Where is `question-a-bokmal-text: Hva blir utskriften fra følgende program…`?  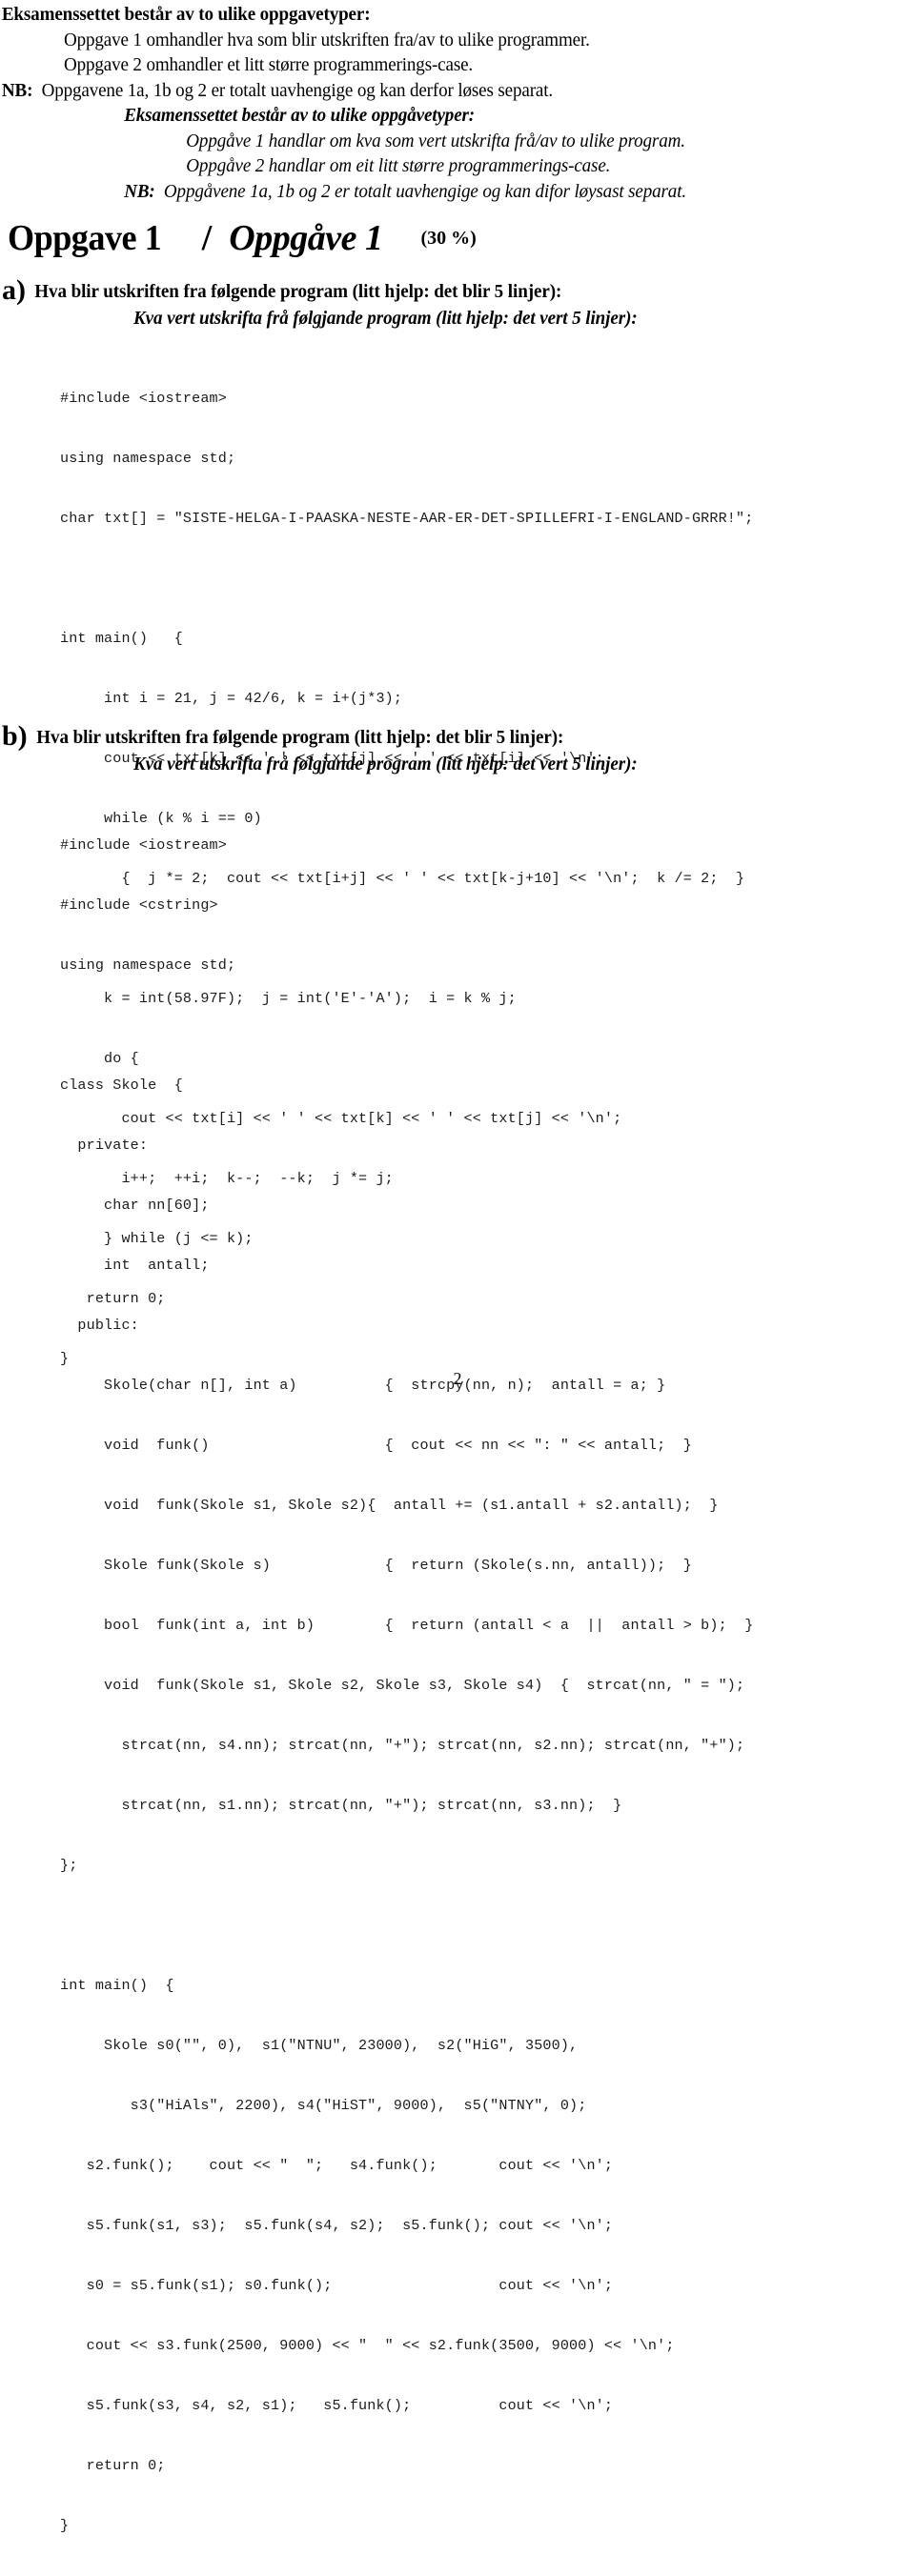 question-a-bokmal-text: Hva blir utskriften fra følgende program… is located at coordinates (298, 292).